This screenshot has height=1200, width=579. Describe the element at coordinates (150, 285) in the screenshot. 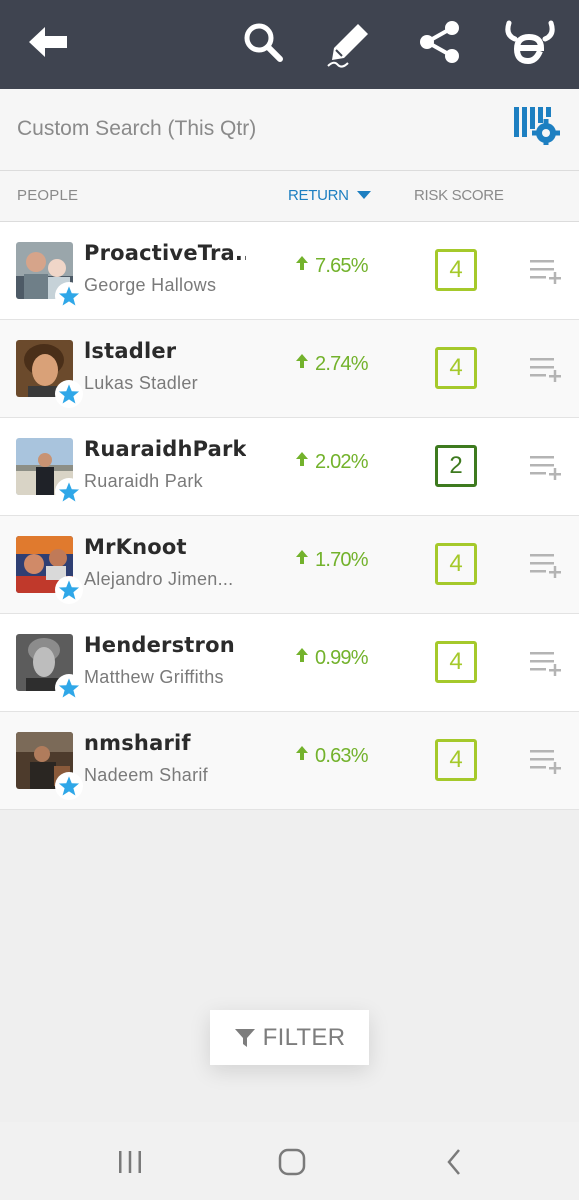

I see `full-name: George Hallows` at that location.